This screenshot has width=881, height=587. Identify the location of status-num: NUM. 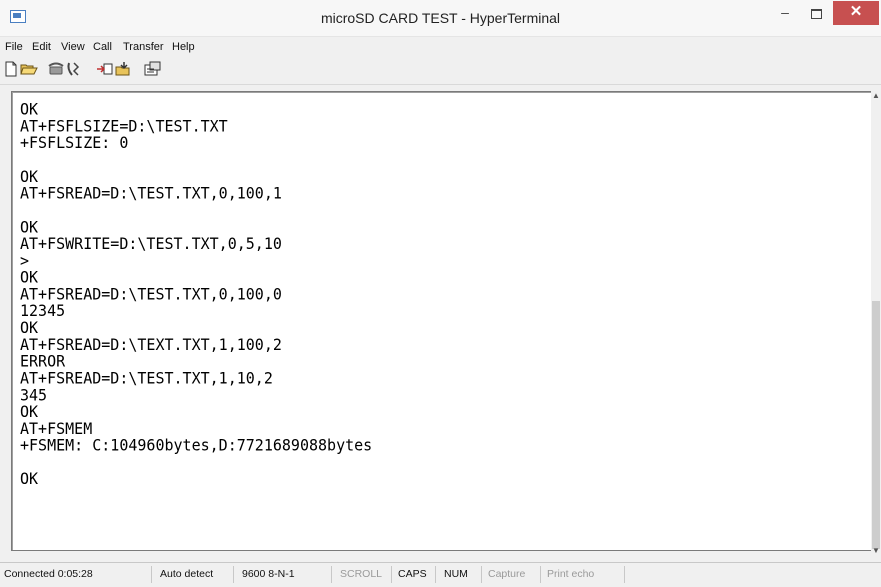
(459, 574).